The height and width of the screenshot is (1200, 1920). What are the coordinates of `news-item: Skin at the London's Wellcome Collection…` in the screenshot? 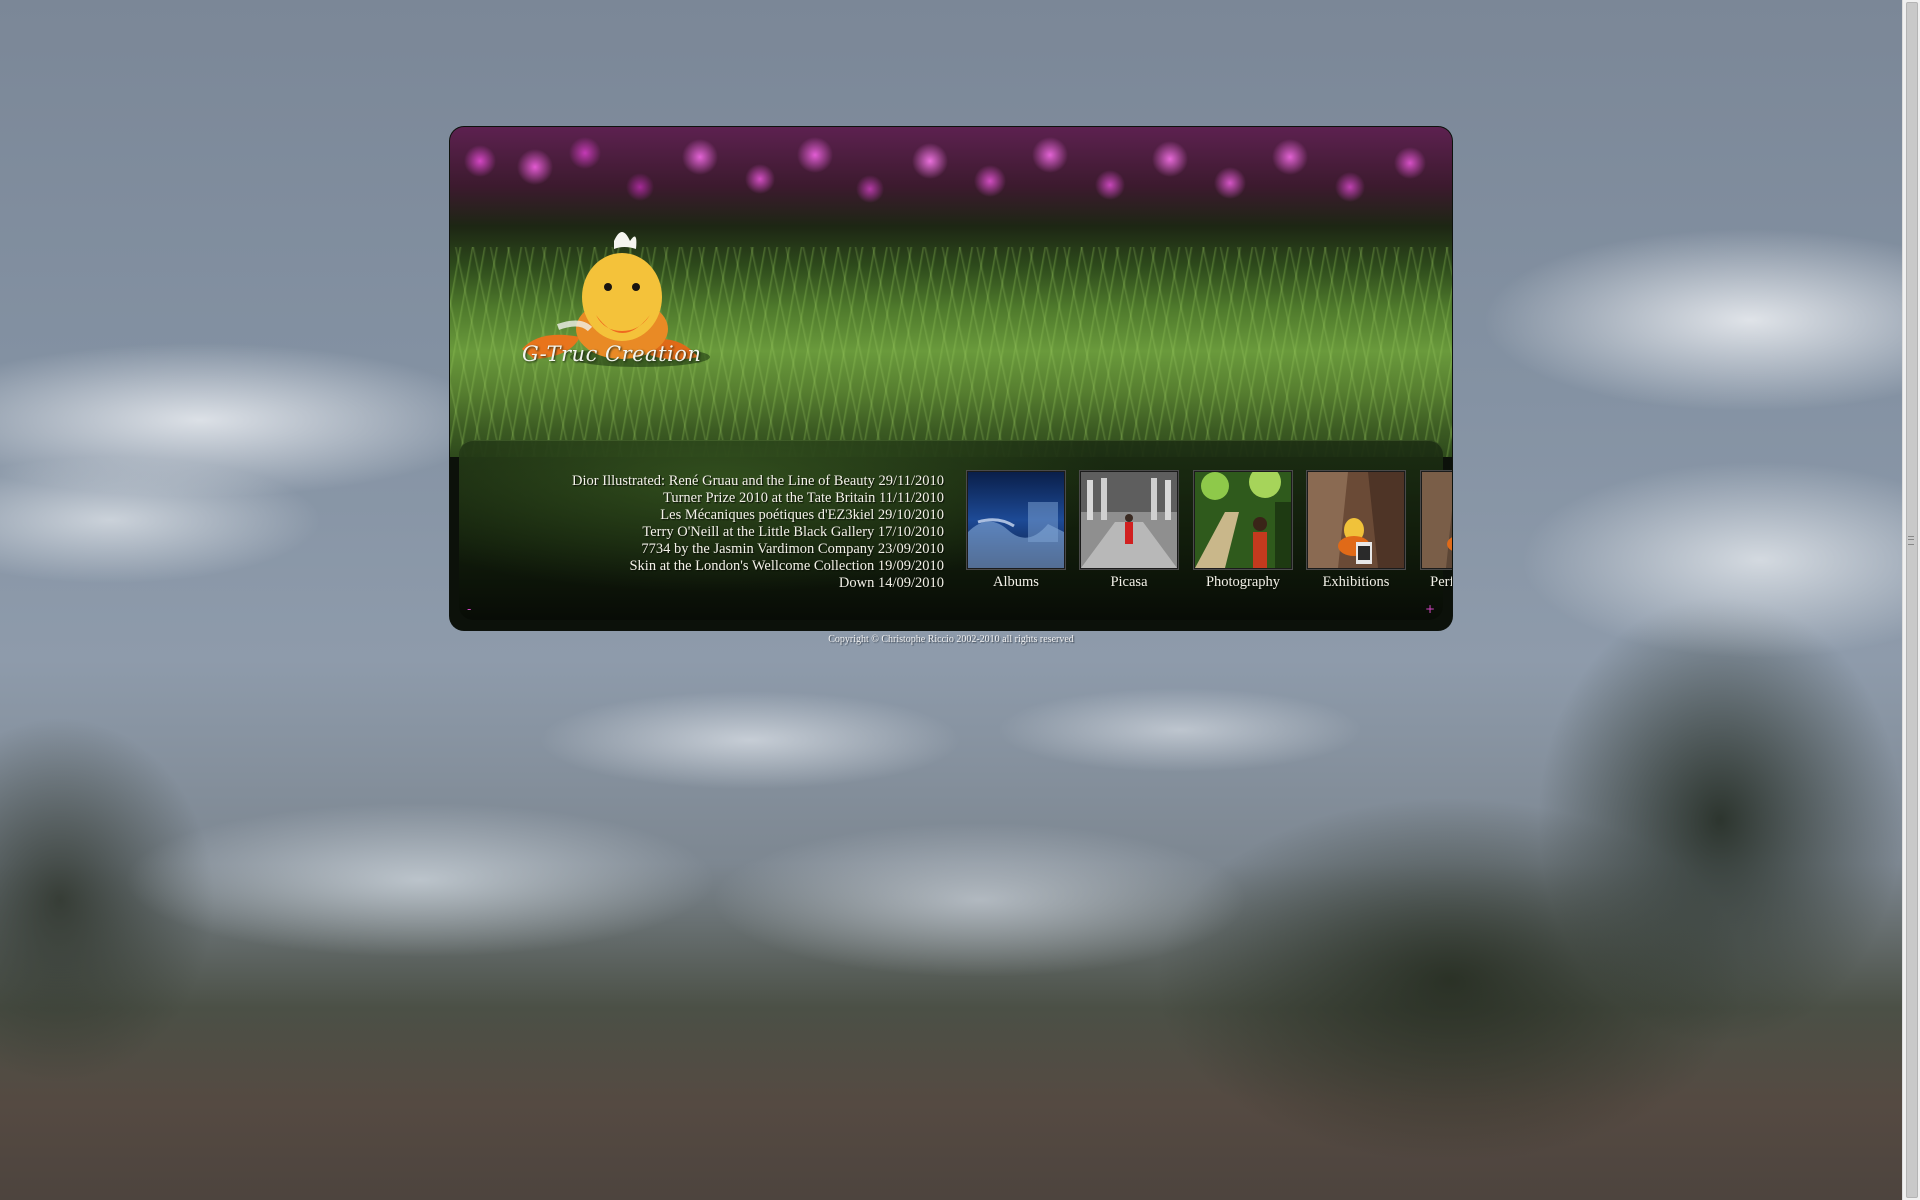 It's located at (758, 566).